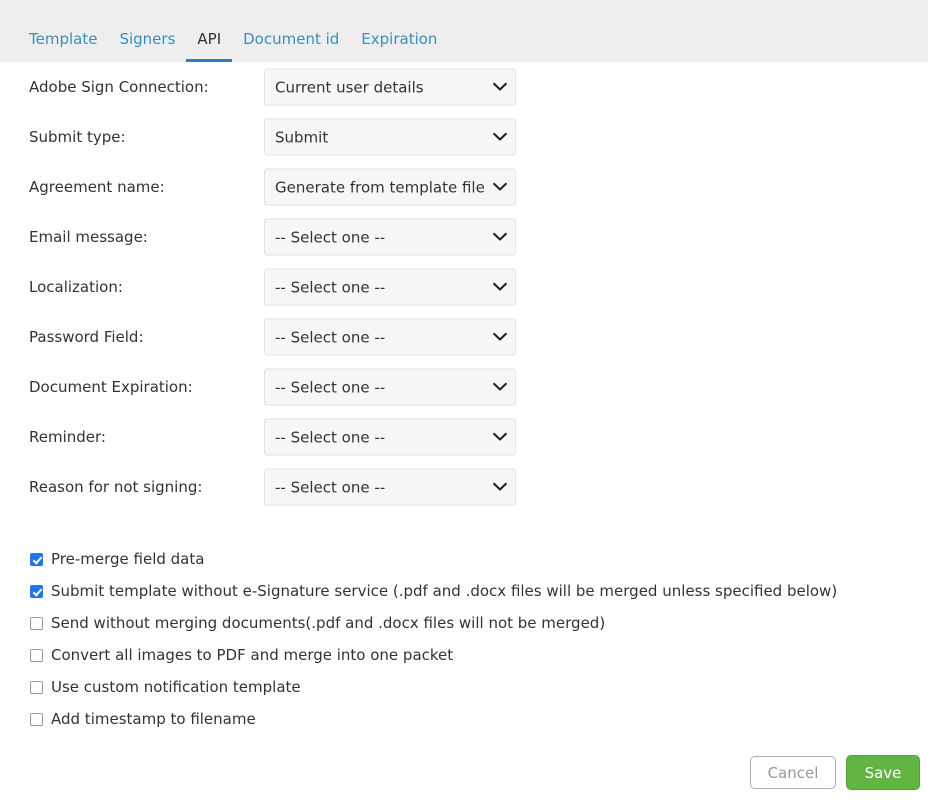 This screenshot has height=809, width=942. What do you see at coordinates (390, 137) in the screenshot?
I see `select-submit-type: Submit` at bounding box center [390, 137].